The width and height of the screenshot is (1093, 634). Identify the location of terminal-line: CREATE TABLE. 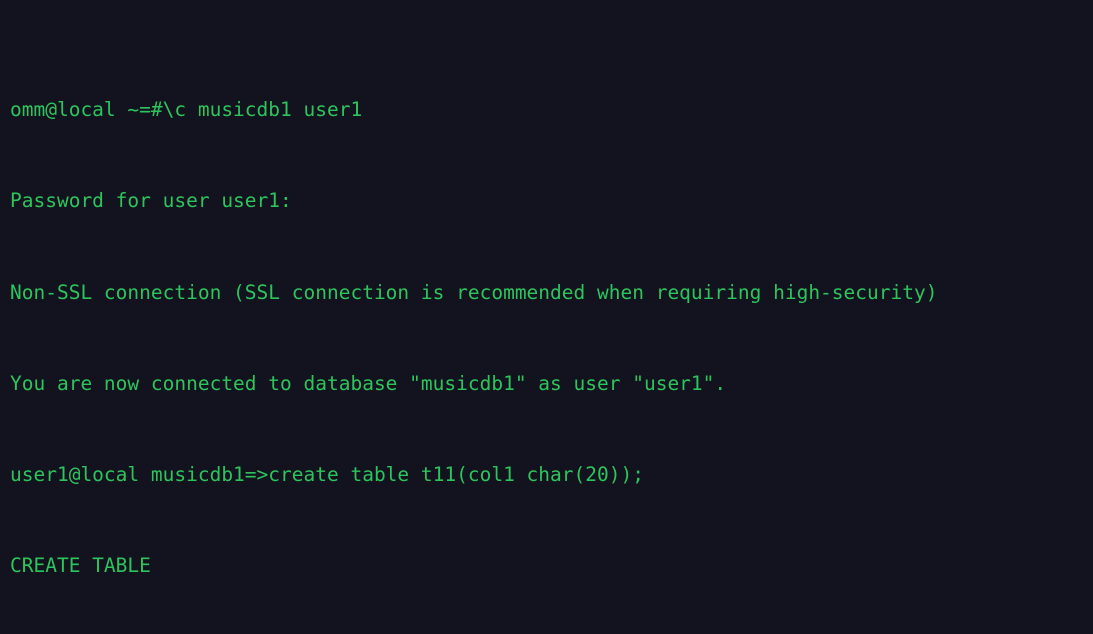
(80, 566).